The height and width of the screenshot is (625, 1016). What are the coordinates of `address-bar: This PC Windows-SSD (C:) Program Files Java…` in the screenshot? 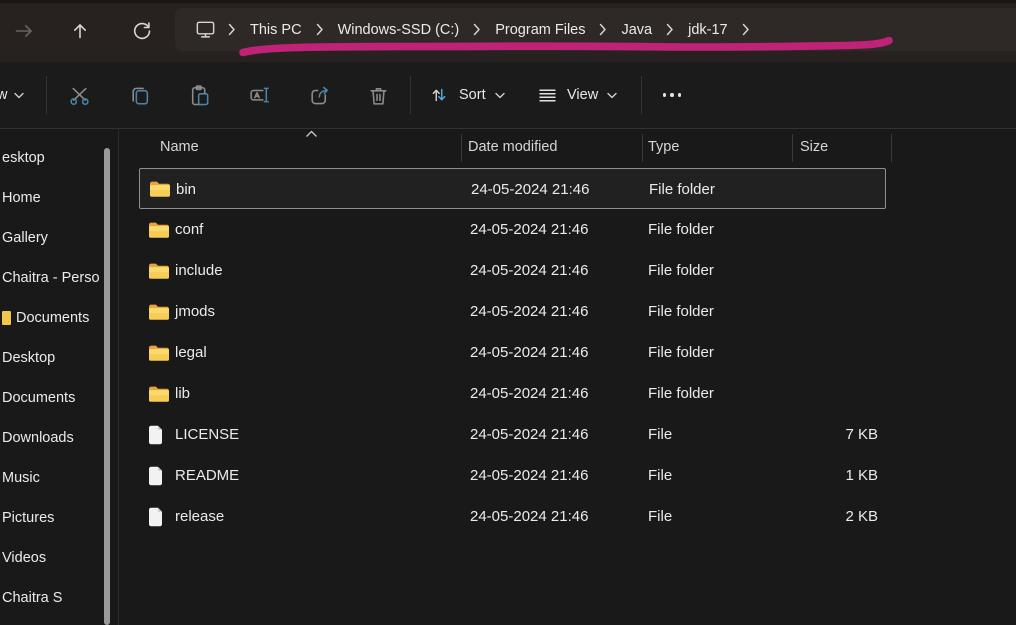 It's located at (595, 29).